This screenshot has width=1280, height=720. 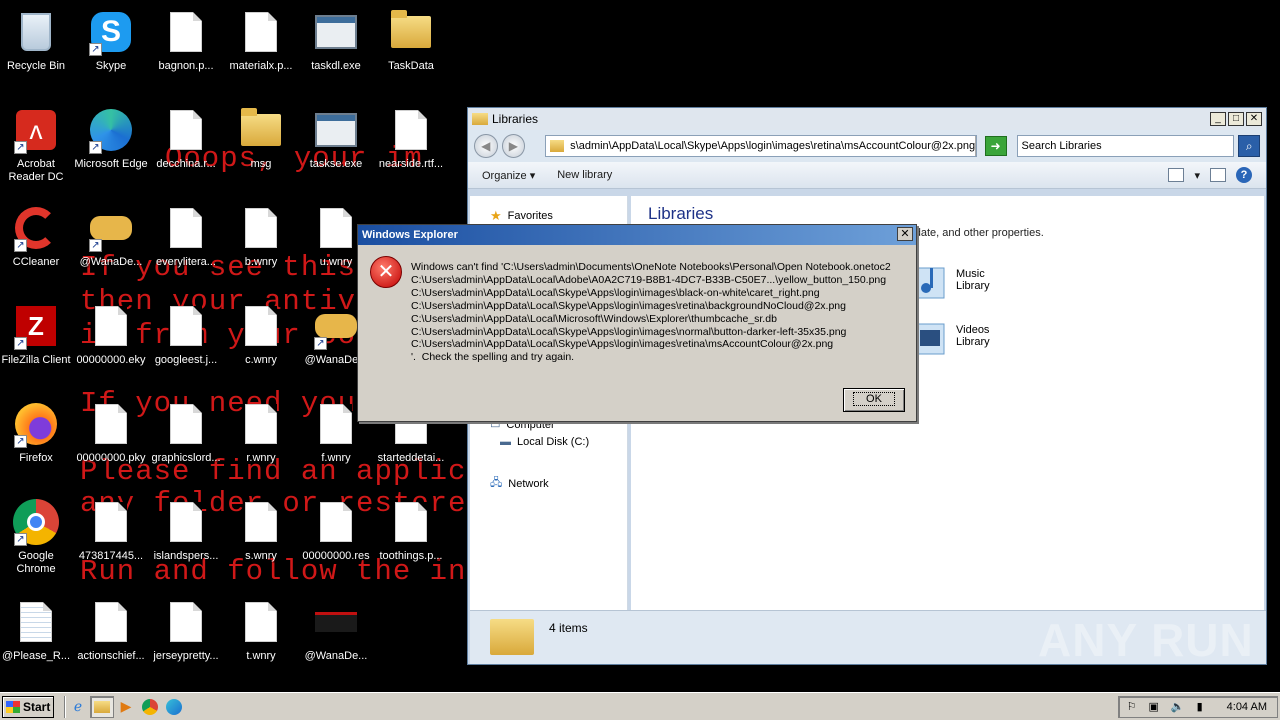 What do you see at coordinates (1218, 119) in the screenshot?
I see `minimize-button: _` at bounding box center [1218, 119].